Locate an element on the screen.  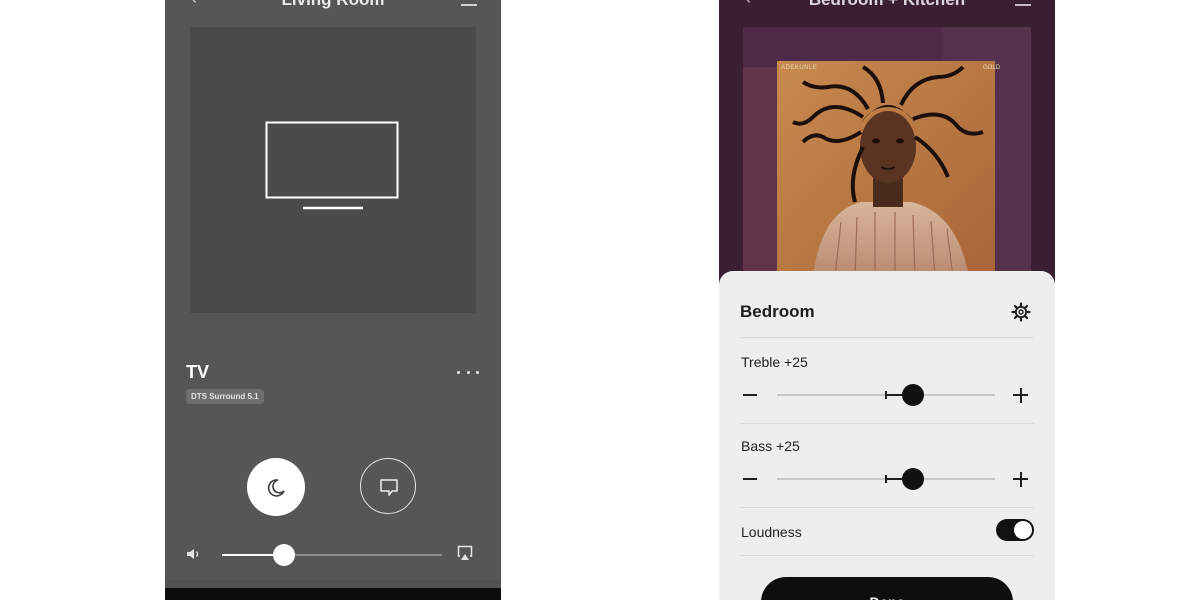
bass-increase-button is located at coordinates (1020, 479).